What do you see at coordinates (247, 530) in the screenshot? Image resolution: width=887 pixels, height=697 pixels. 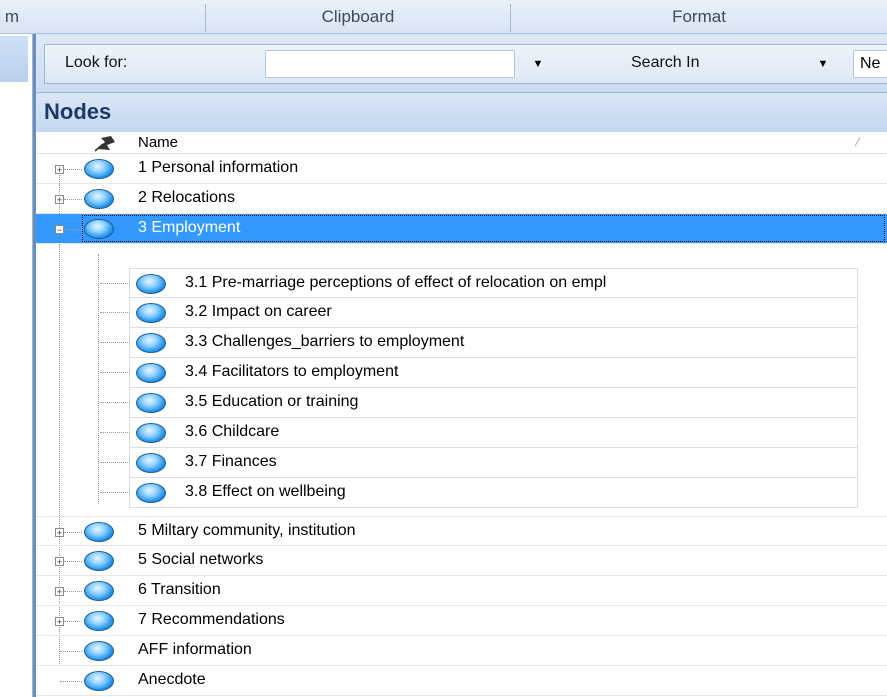 I see `node-label: 5 Miltary community, institution` at bounding box center [247, 530].